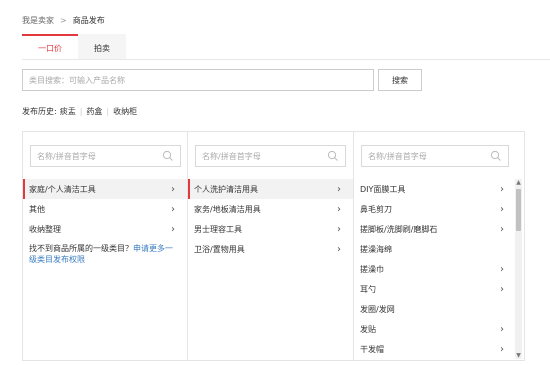 This screenshot has width=550, height=365. I want to click on history-item: 痰盂, so click(68, 111).